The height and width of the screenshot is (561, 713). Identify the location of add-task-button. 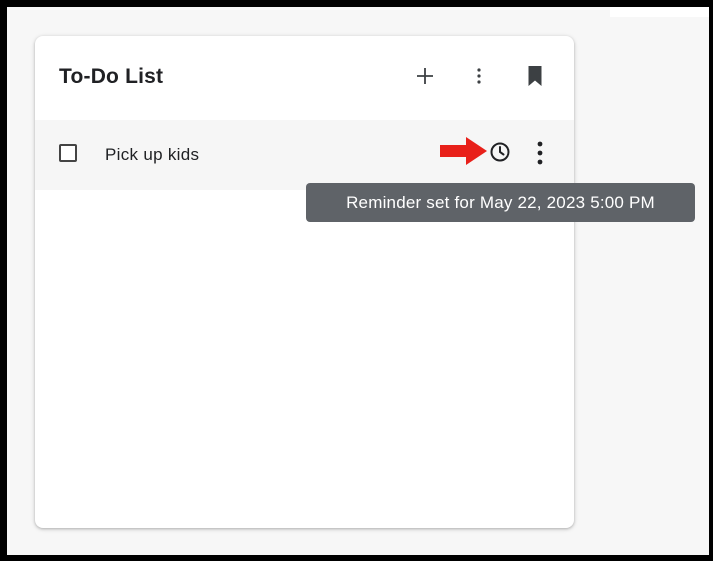
(425, 76).